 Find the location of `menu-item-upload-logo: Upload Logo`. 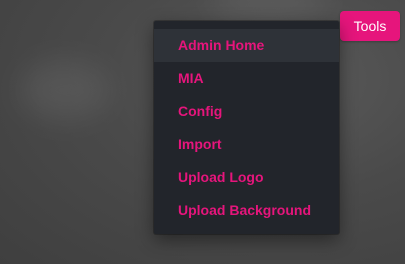

menu-item-upload-logo: Upload Logo is located at coordinates (246, 177).